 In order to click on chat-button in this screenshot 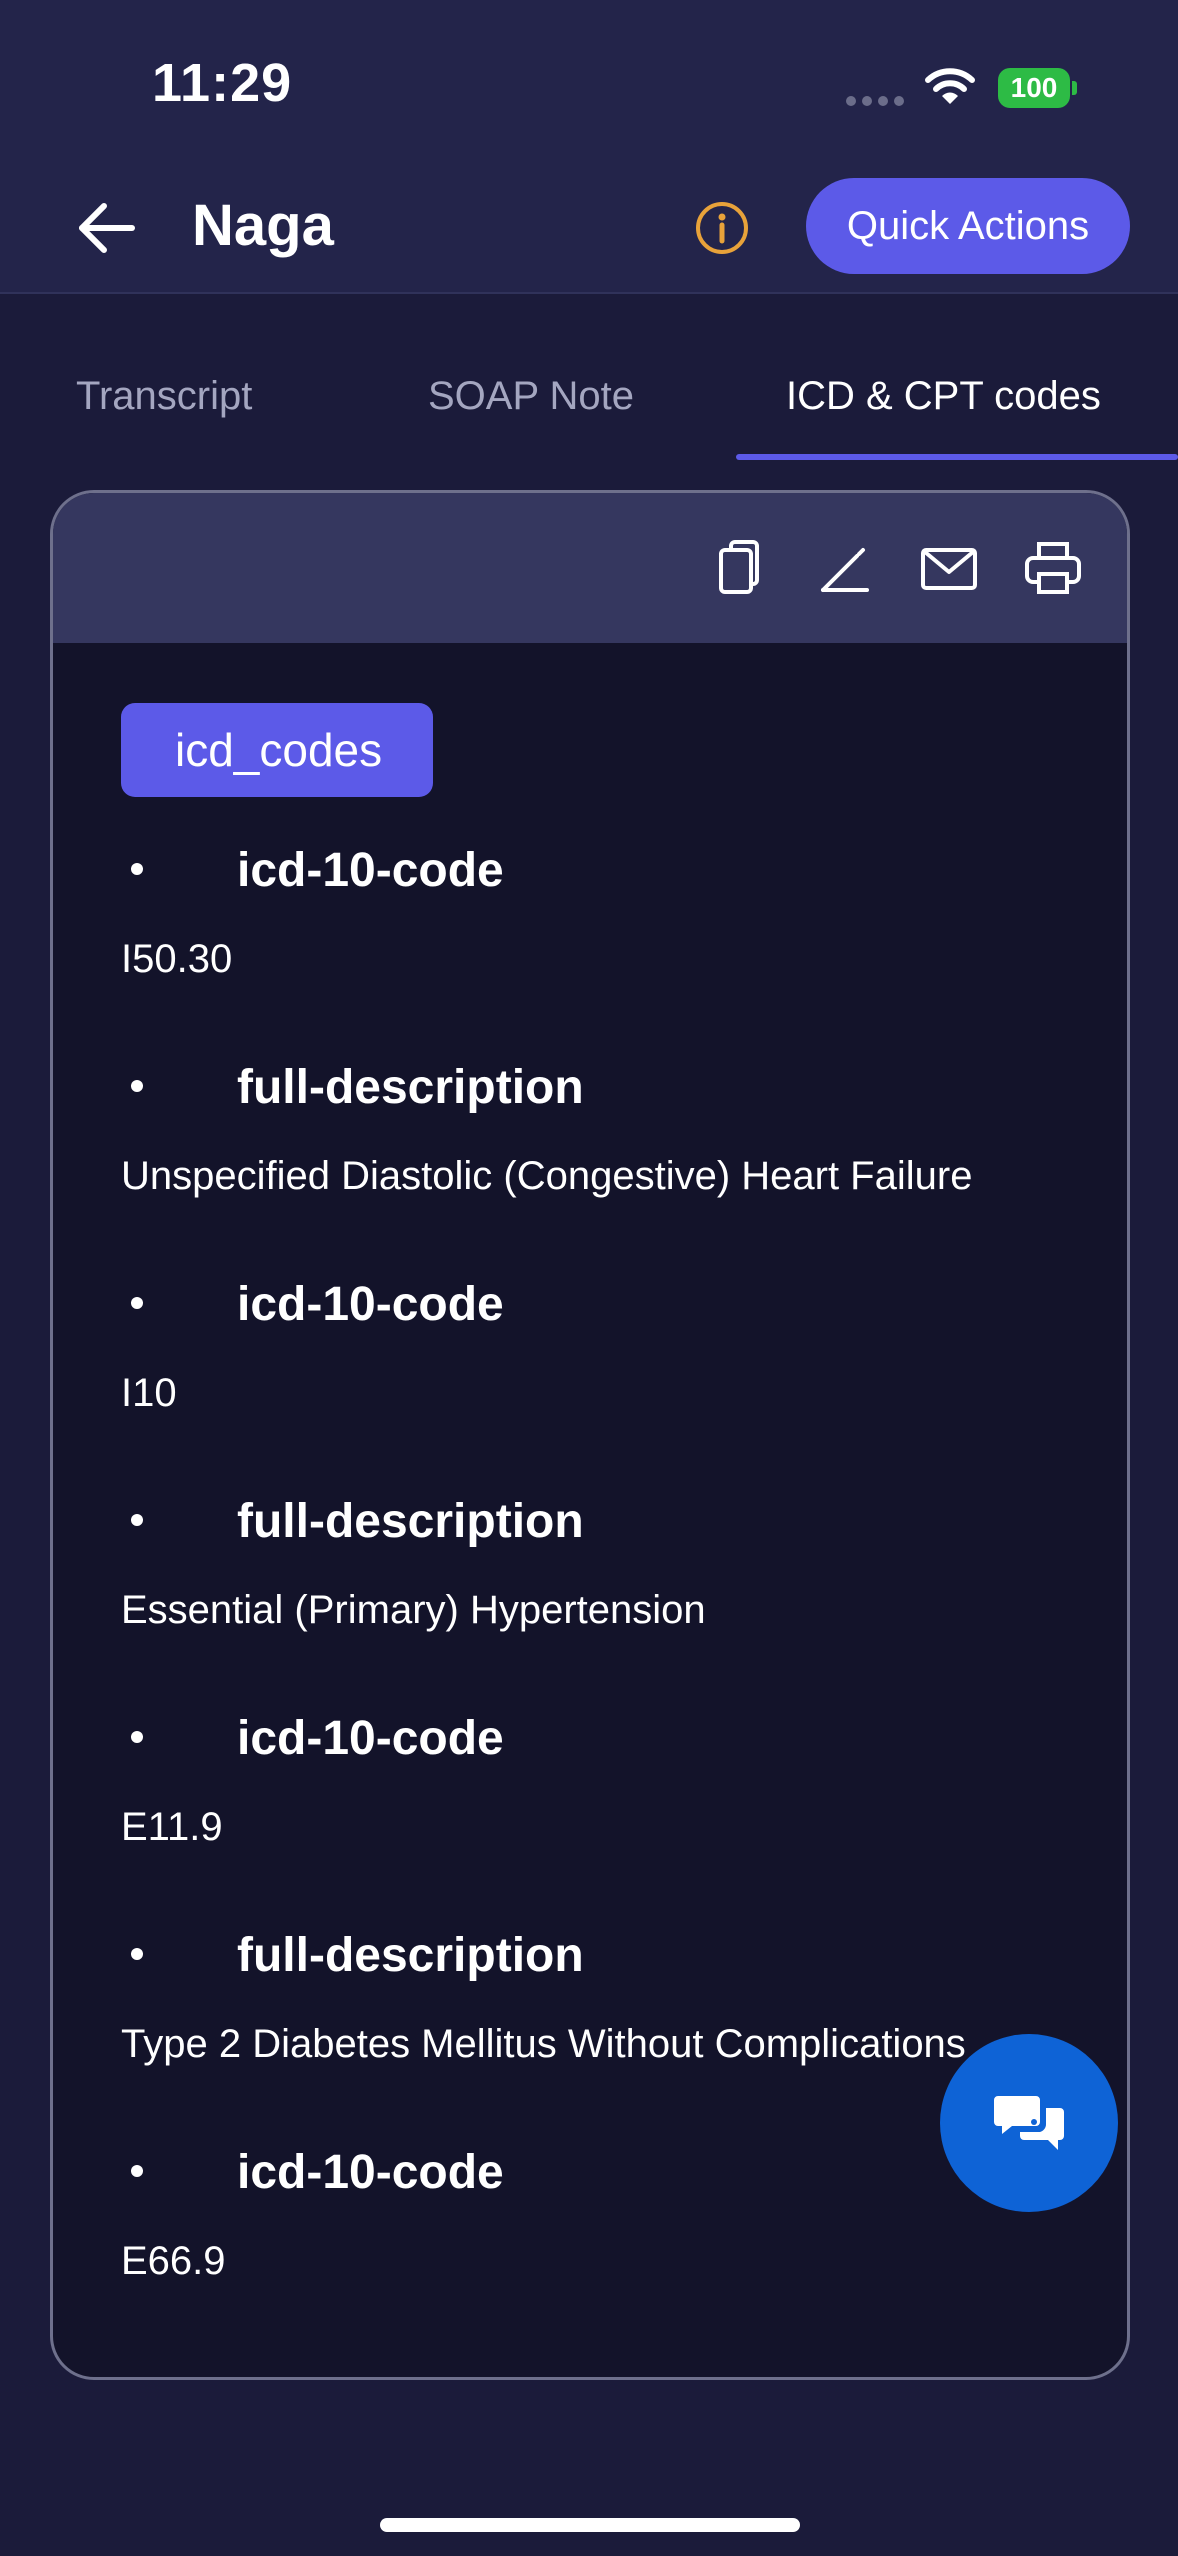, I will do `click(1029, 2123)`.